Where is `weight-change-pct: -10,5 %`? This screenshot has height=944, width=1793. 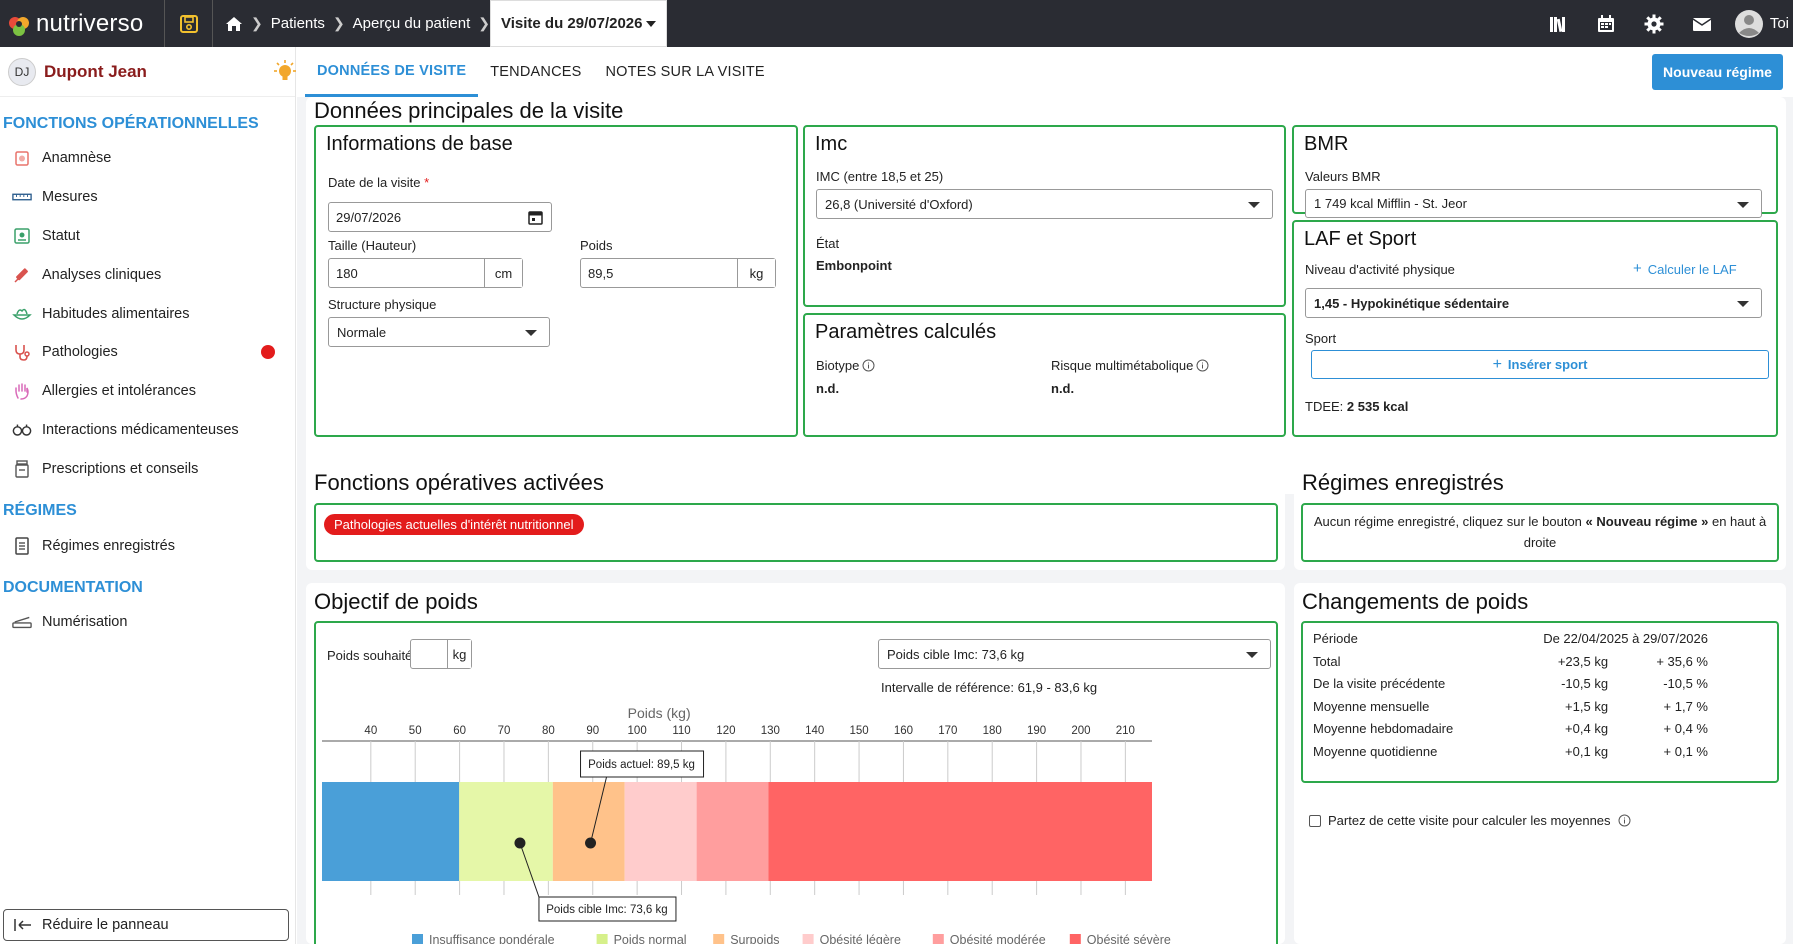
weight-change-pct: -10,5 % is located at coordinates (1685, 684).